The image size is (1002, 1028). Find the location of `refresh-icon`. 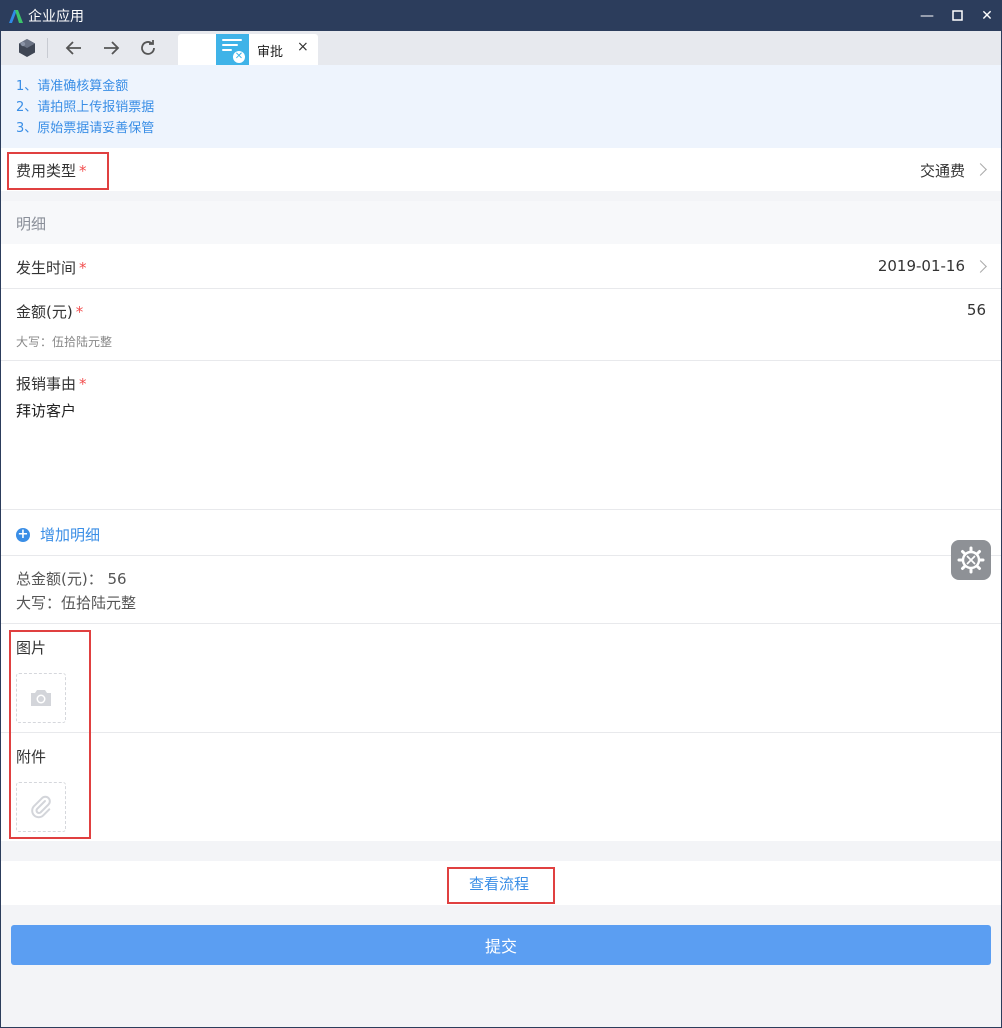

refresh-icon is located at coordinates (148, 48).